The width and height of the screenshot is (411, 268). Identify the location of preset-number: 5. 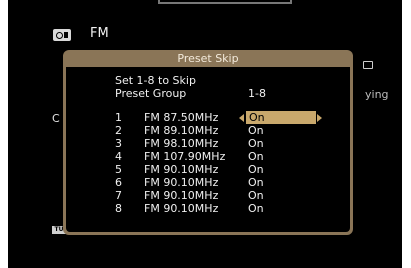
(118, 169).